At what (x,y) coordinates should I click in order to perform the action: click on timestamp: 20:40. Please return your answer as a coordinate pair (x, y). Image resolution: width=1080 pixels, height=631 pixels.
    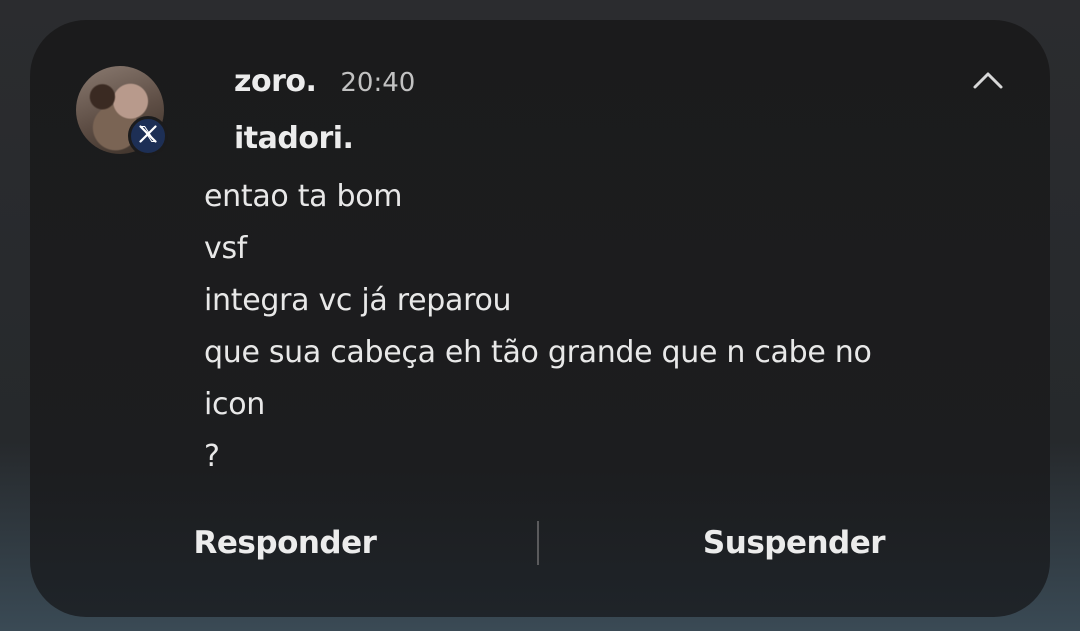
    Looking at the image, I should click on (378, 83).